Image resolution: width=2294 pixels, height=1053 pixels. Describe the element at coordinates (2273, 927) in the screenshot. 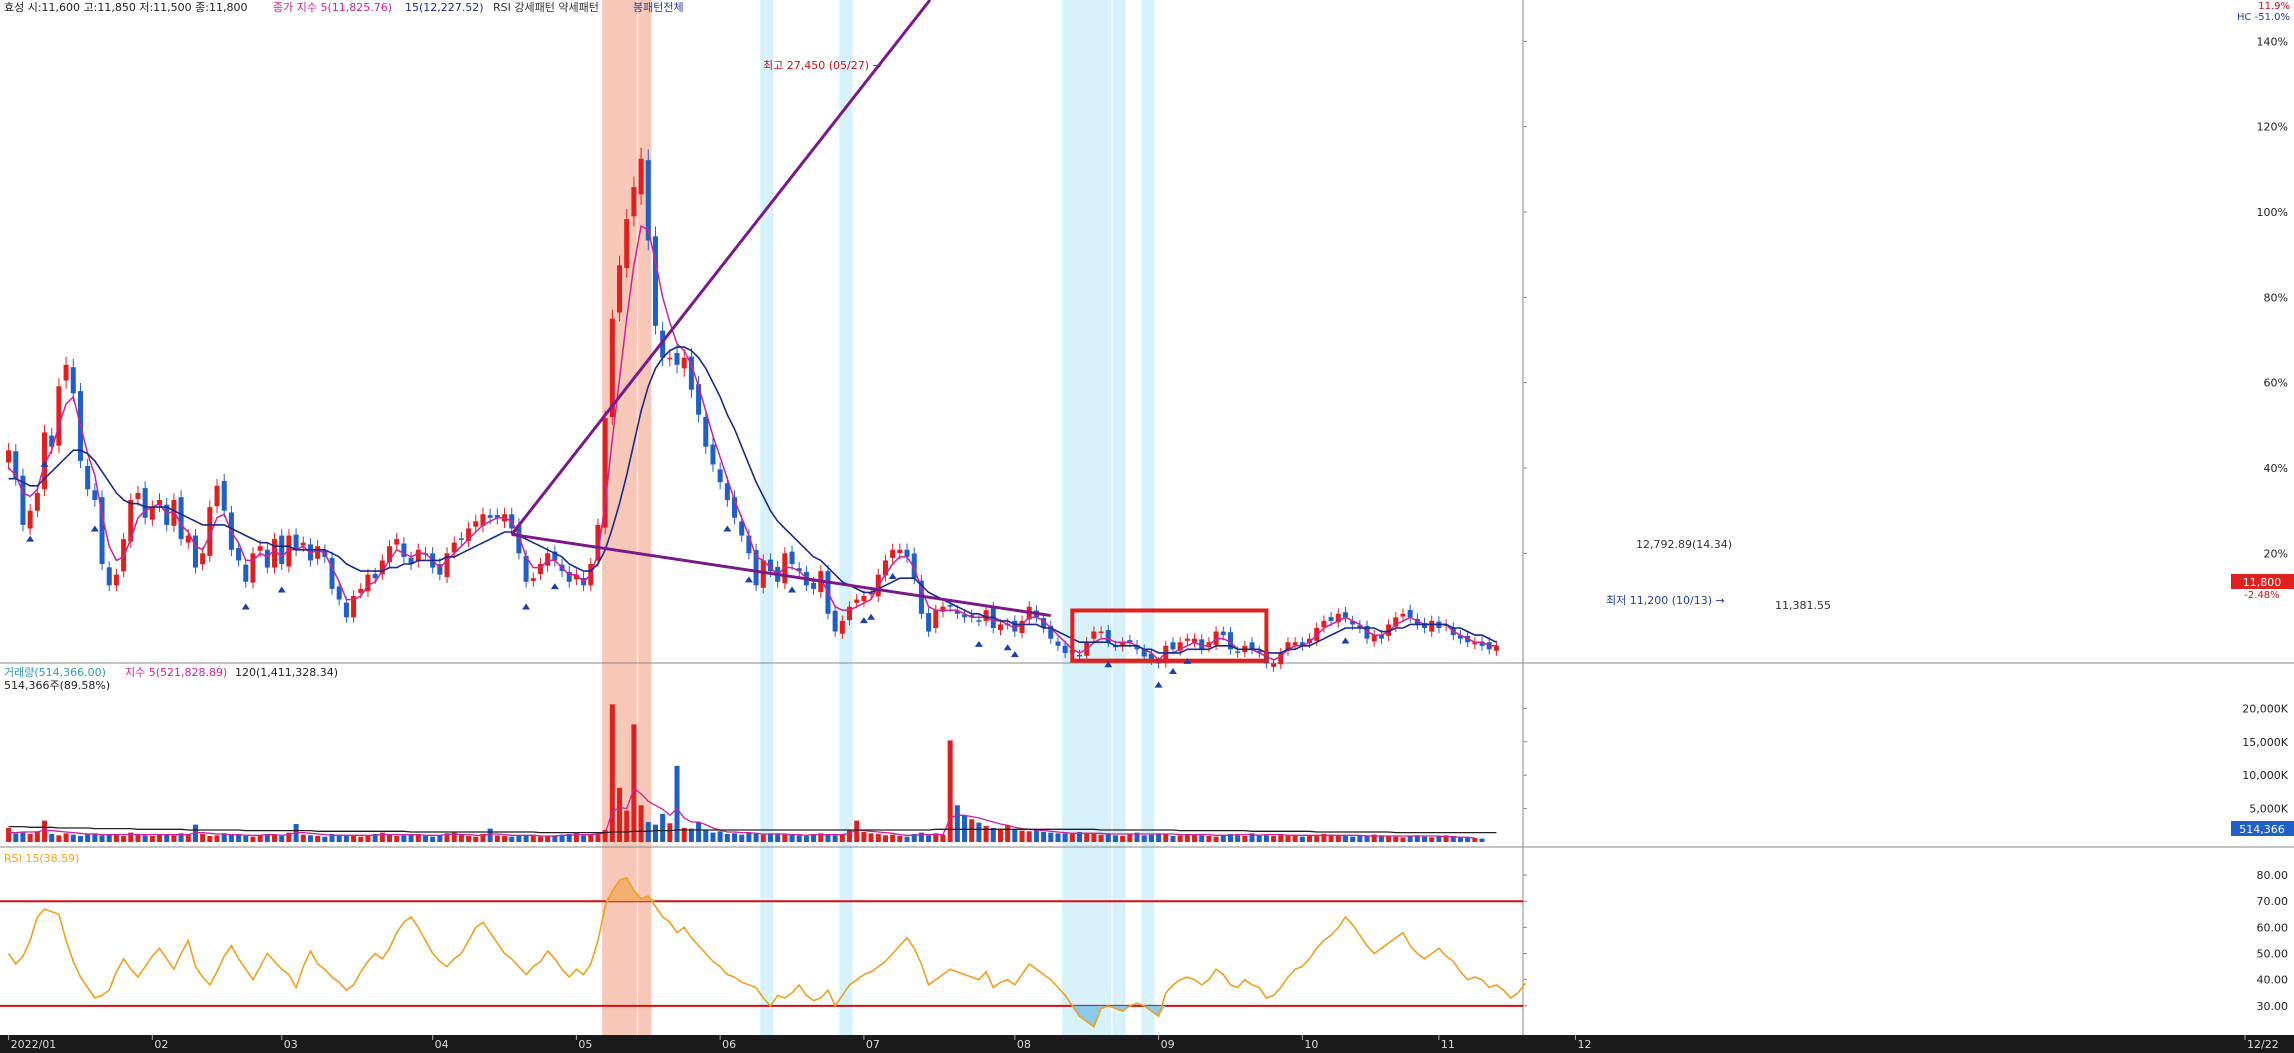

I see `rsi-axis-label: 60.00` at that location.